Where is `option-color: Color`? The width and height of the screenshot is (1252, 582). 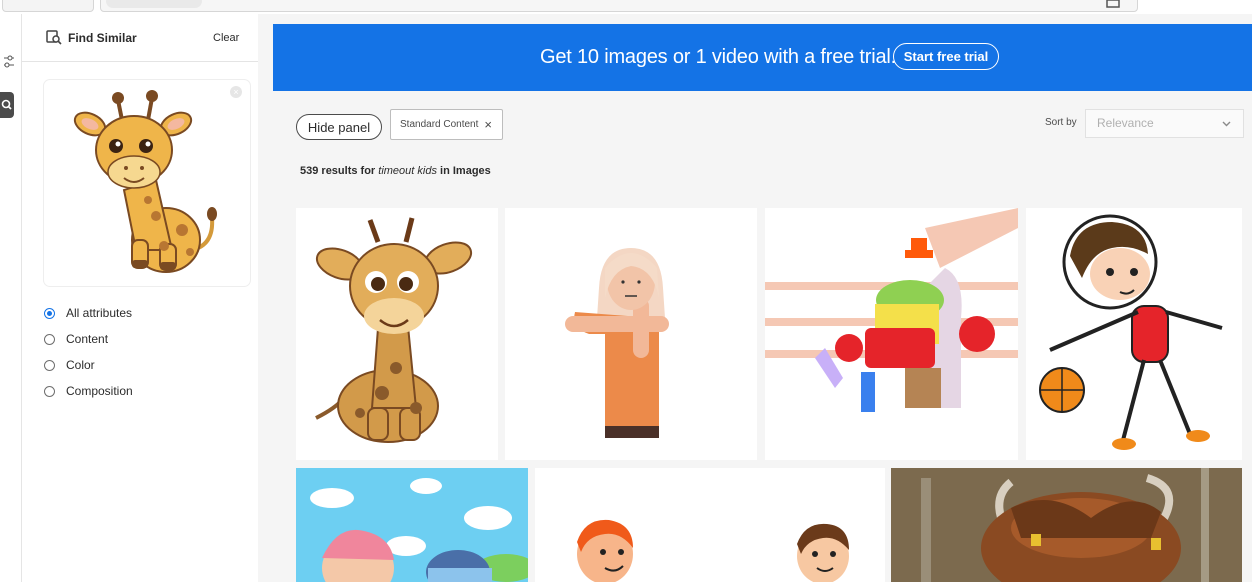
option-color: Color is located at coordinates (69, 365).